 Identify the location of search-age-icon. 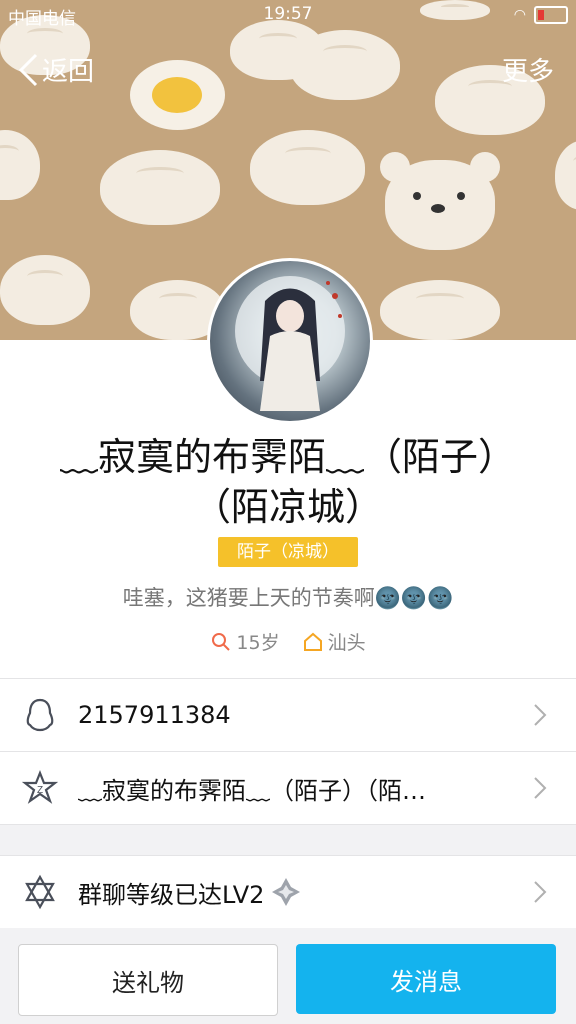
(221, 641).